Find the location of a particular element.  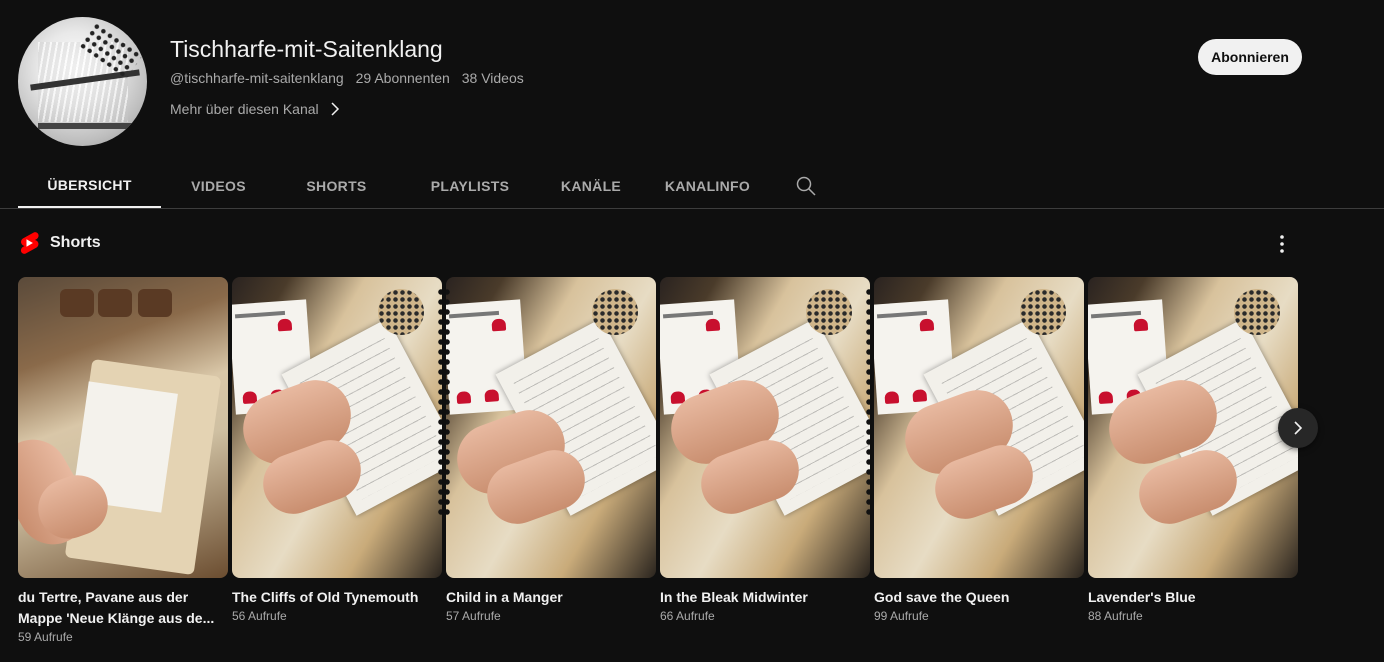

more-about-channel-link: Mehr über diesen Kanal is located at coordinates (255, 109).